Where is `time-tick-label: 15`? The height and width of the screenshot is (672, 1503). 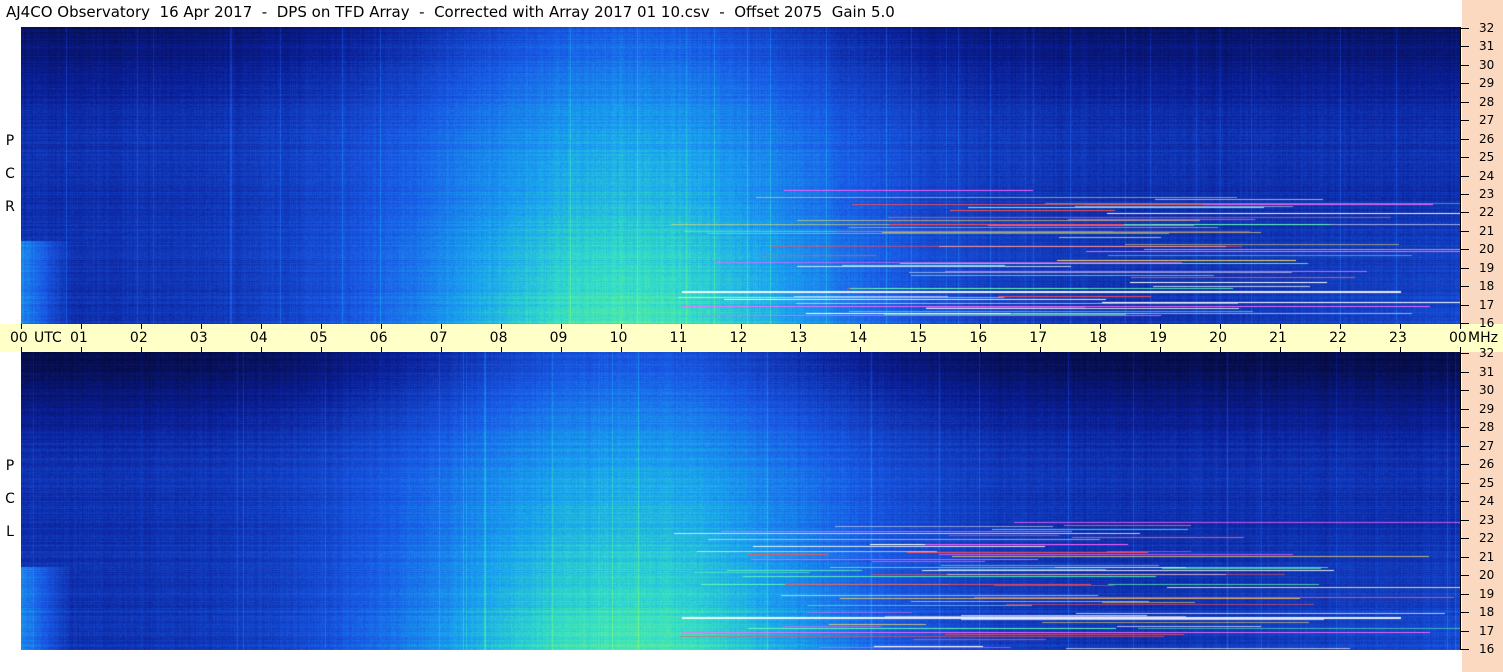
time-tick-label: 15 is located at coordinates (918, 338).